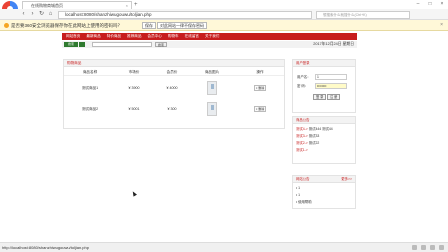  Describe the element at coordinates (90, 109) in the screenshot. I see `product-name: 测试商品2` at that location.